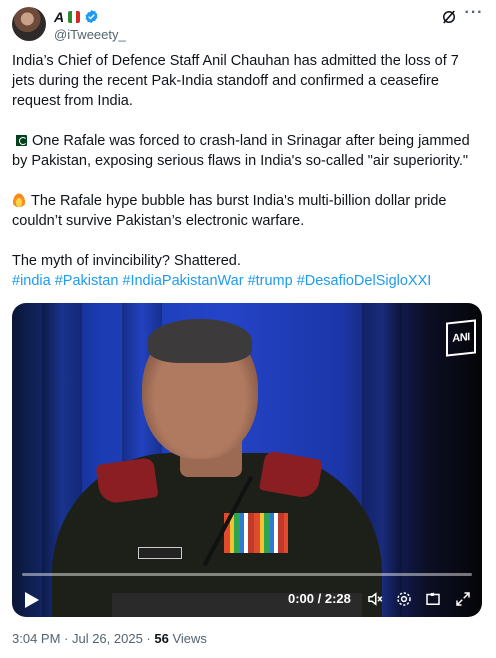 The image size is (496, 658). Describe the element at coordinates (19, 140) in the screenshot. I see `pakistan-flag-icon` at that location.